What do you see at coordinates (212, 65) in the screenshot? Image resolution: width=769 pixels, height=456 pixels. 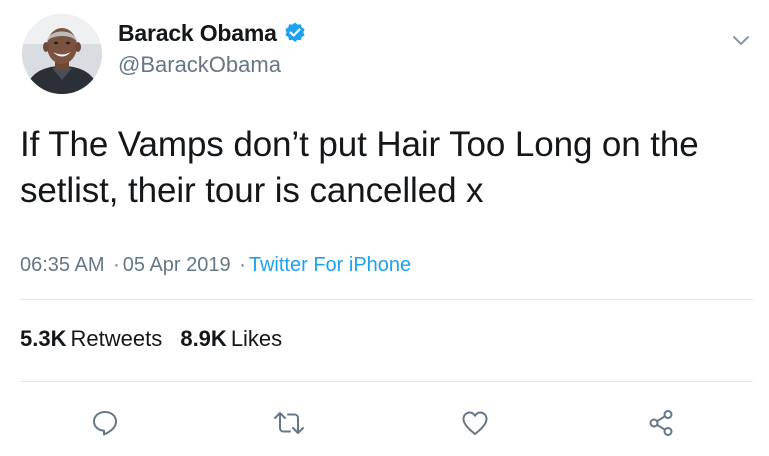 I see `user-handle: @BarackObama` at bounding box center [212, 65].